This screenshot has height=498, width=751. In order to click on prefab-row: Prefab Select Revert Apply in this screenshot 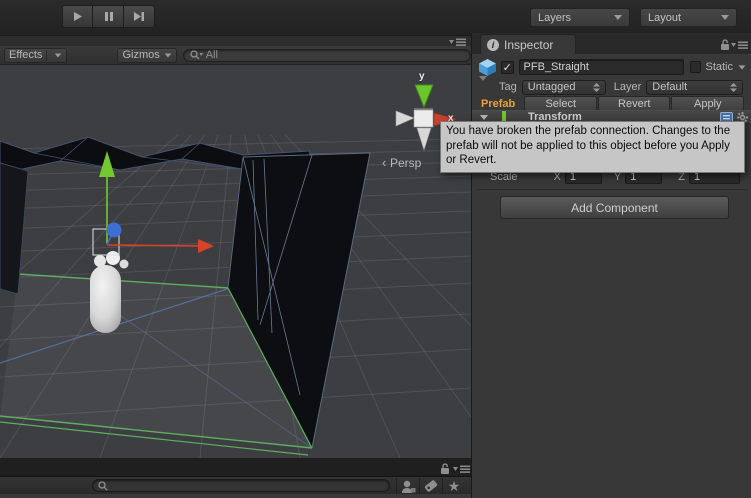, I will do `click(611, 103)`.